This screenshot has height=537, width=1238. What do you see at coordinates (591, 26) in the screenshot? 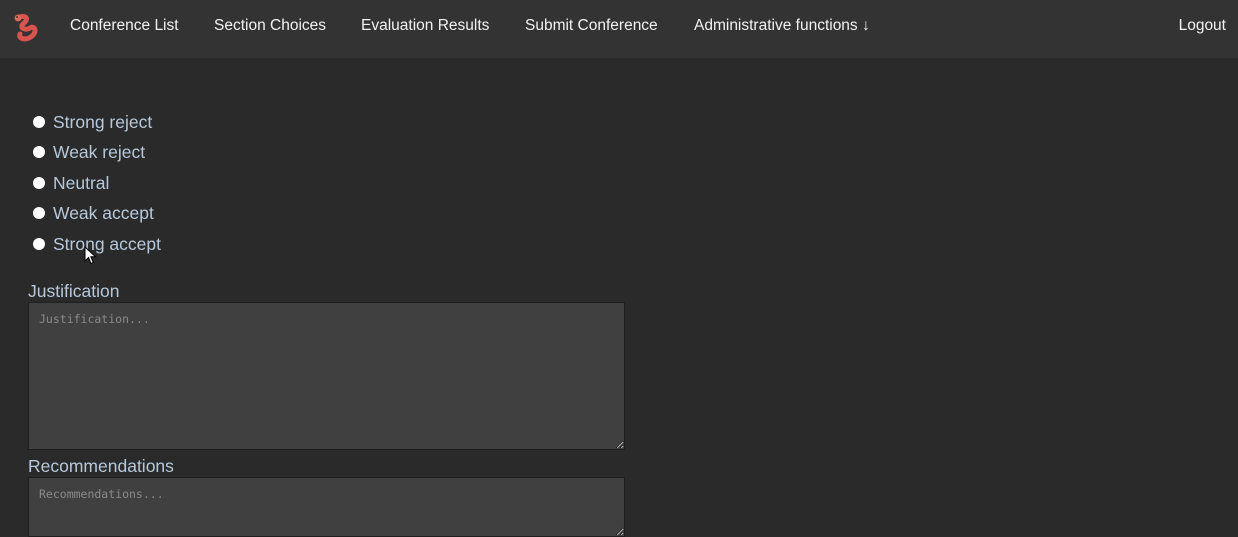
I see `nav-submit-conference: Submit Conference` at bounding box center [591, 26].